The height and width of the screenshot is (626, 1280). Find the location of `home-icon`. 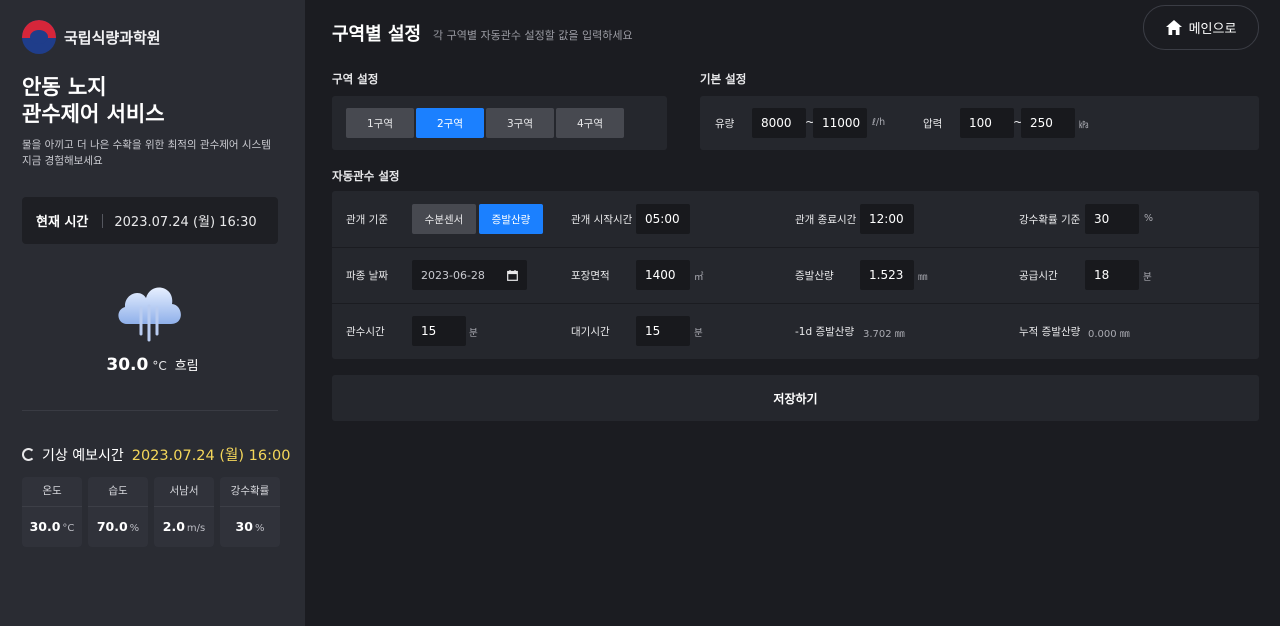

home-icon is located at coordinates (1173, 27).